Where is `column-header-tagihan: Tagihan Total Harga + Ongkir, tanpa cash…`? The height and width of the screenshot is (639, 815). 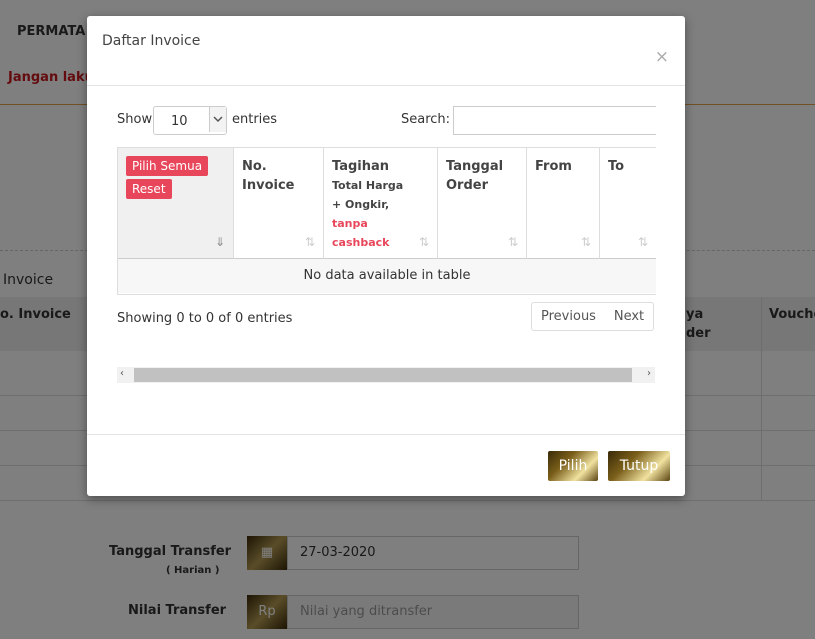
column-header-tagihan: Tagihan Total Harga + Ongkir, tanpa cash… is located at coordinates (381, 203).